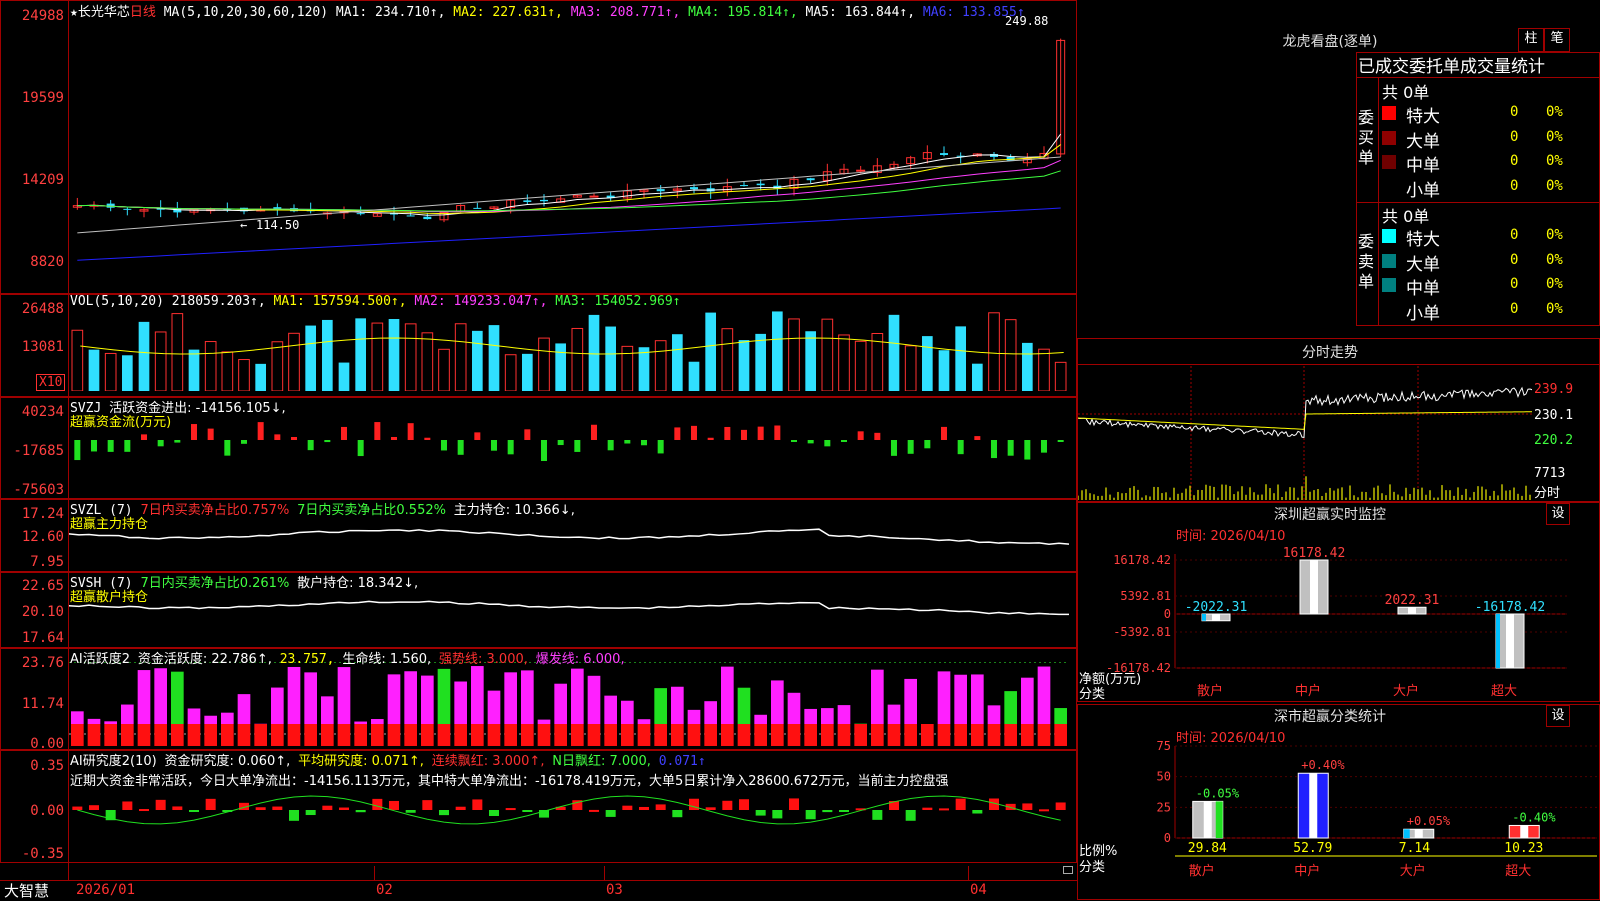  Describe the element at coordinates (1558, 514) in the screenshot. I see `monitor-settings-button: 设` at that location.